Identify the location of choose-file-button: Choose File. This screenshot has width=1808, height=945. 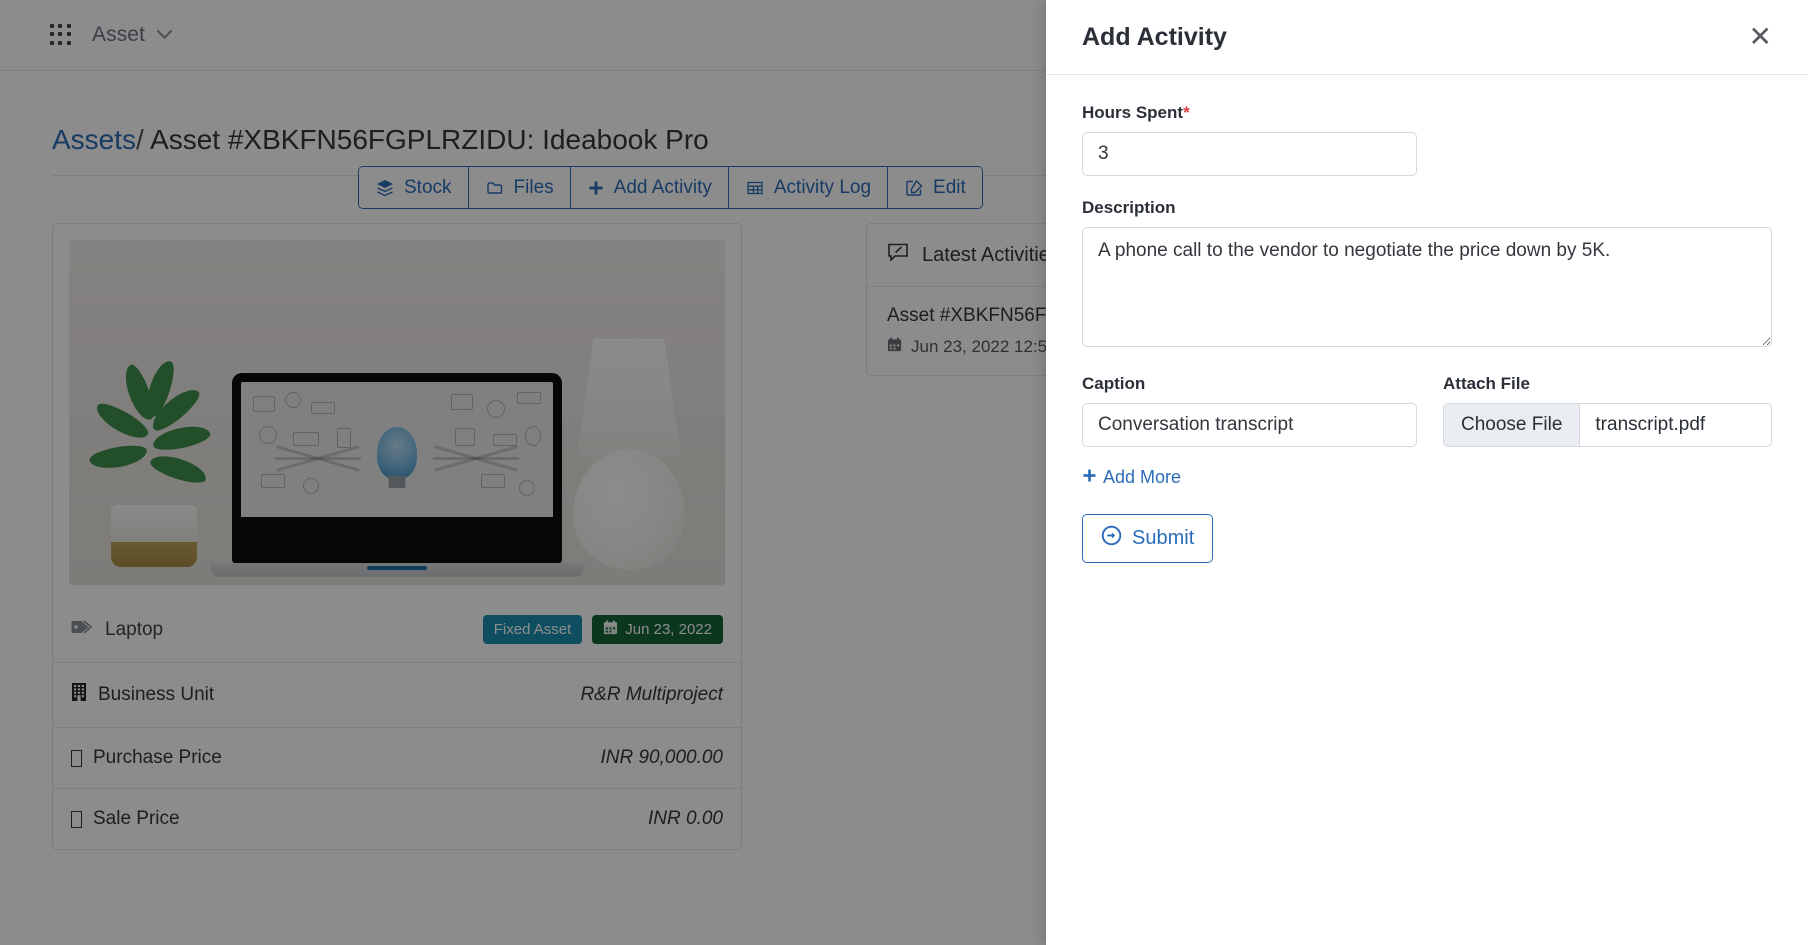
(1512, 425).